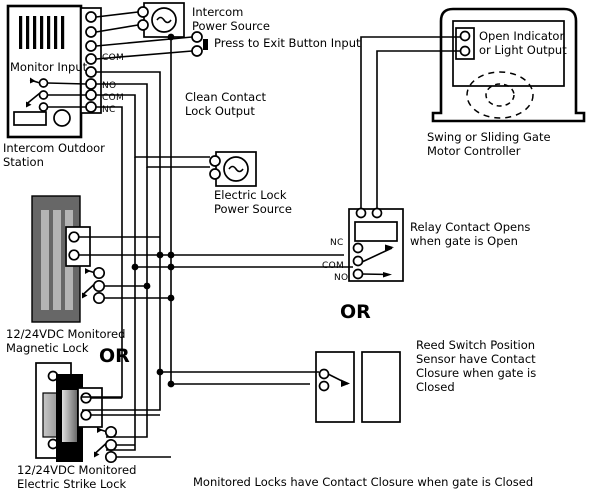 This screenshot has width=596, height=500. I want to click on label-intercom-power-line1: Intercom, so click(217, 12).